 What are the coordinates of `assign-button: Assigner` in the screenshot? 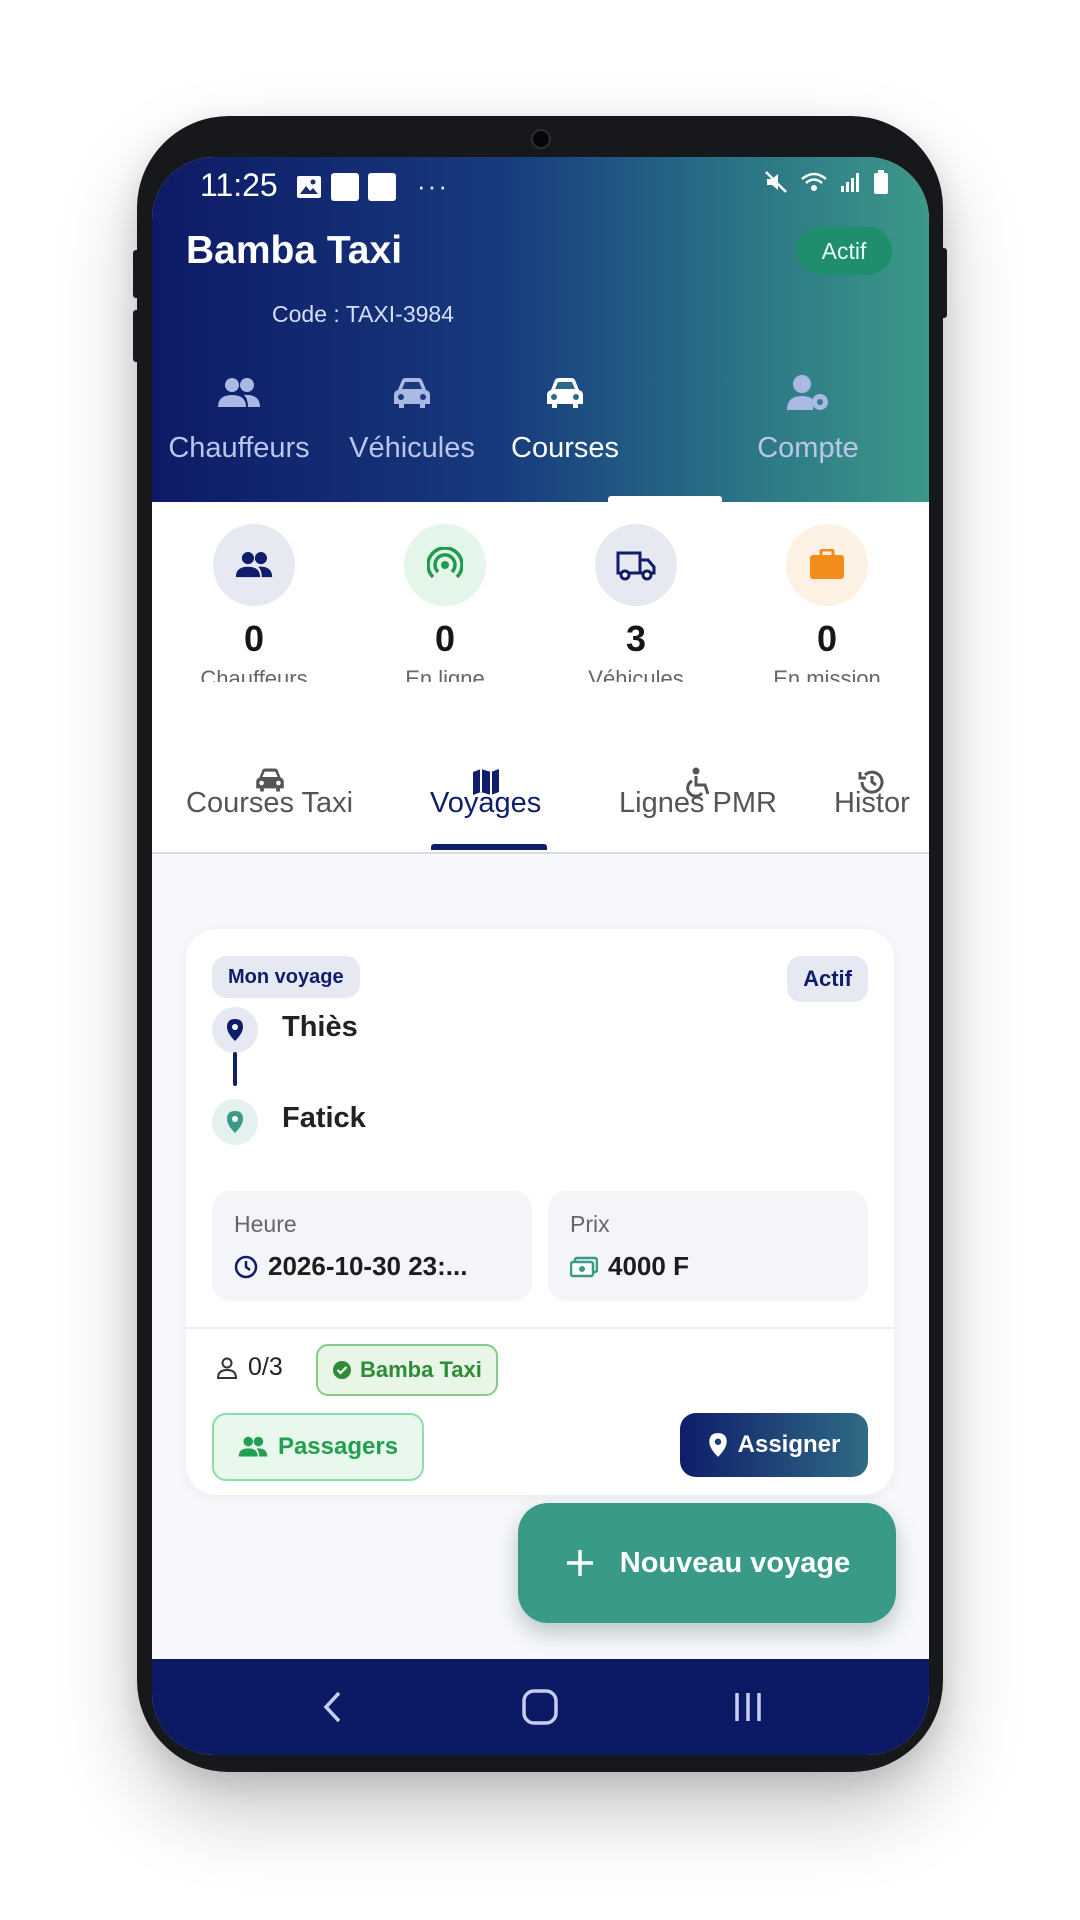 It's located at (774, 1445).